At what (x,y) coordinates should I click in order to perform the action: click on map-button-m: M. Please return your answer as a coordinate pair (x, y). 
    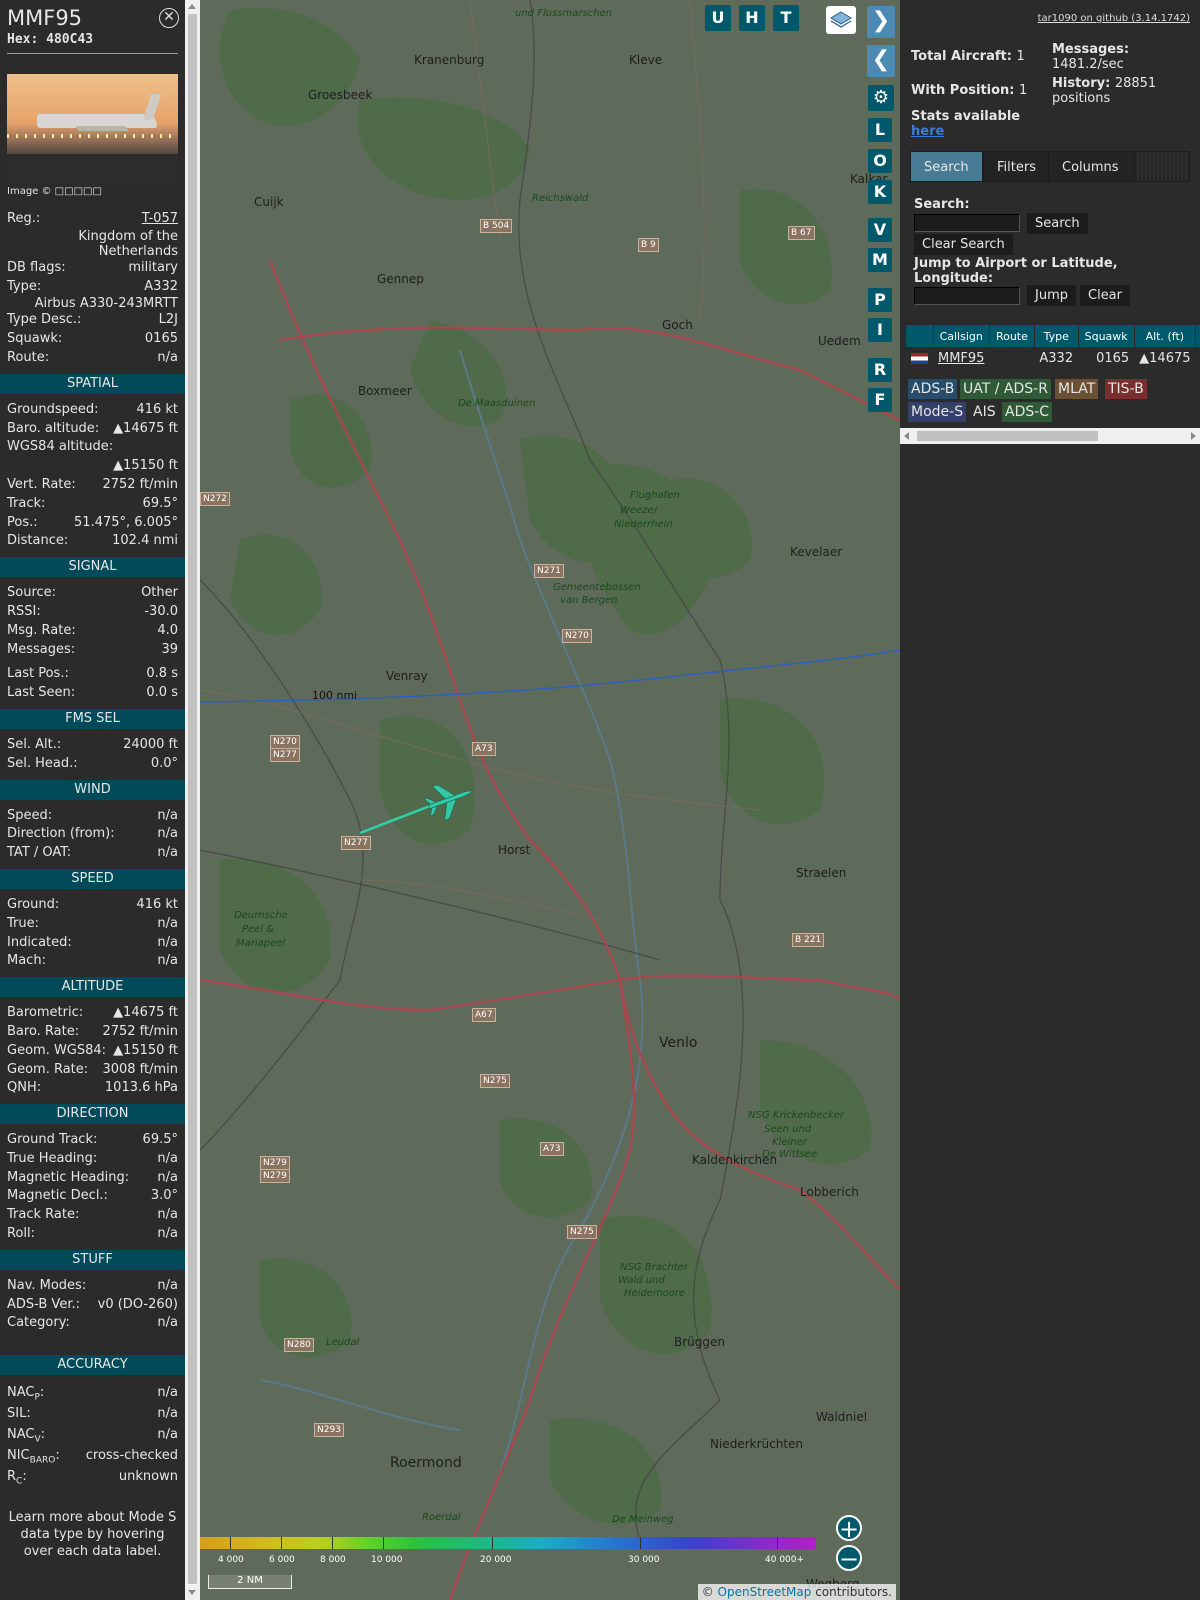
    Looking at the image, I should click on (880, 260).